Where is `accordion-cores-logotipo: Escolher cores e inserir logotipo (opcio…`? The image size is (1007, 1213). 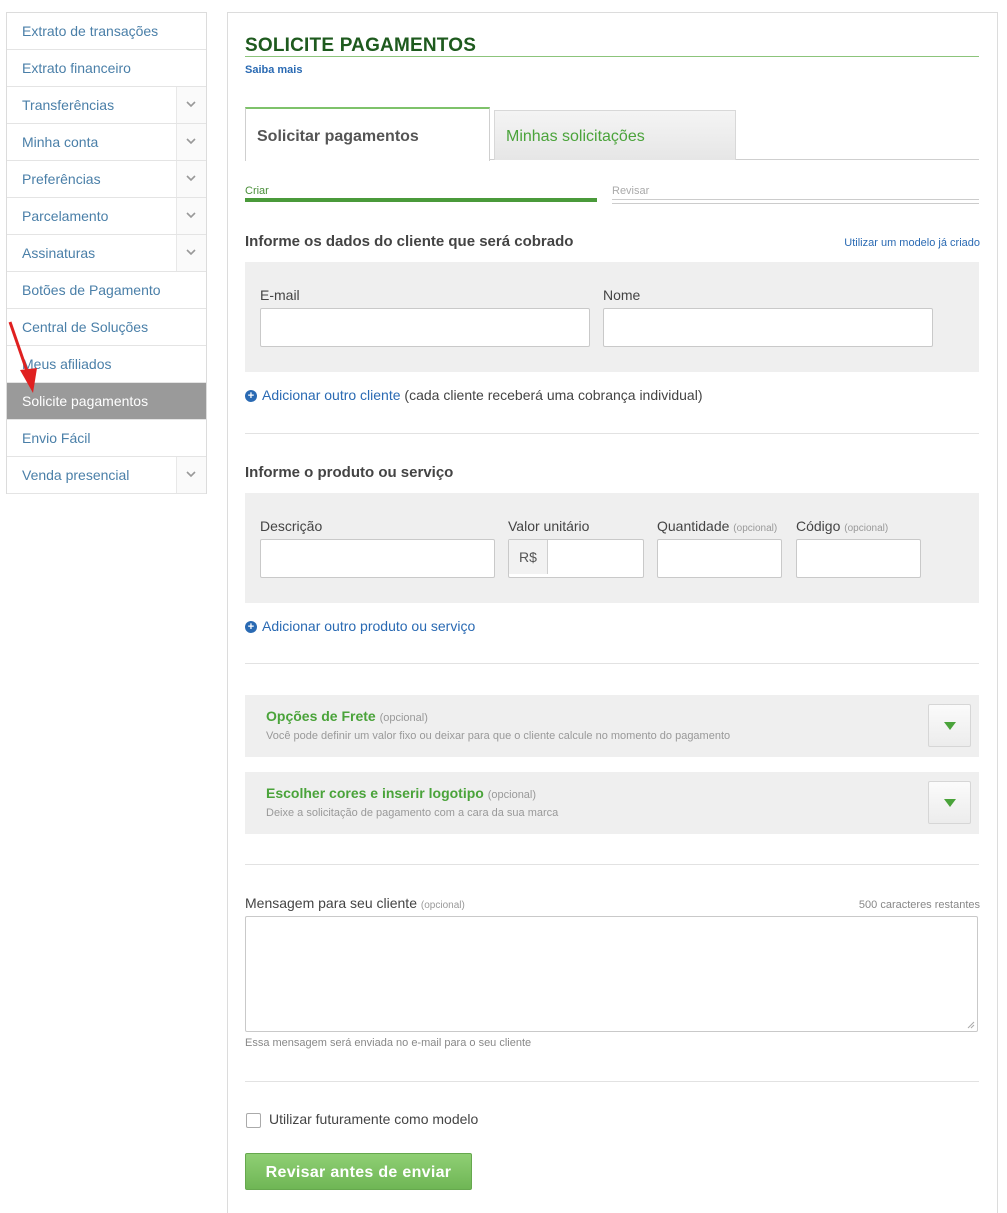 accordion-cores-logotipo: Escolher cores e inserir logotipo (opcio… is located at coordinates (612, 803).